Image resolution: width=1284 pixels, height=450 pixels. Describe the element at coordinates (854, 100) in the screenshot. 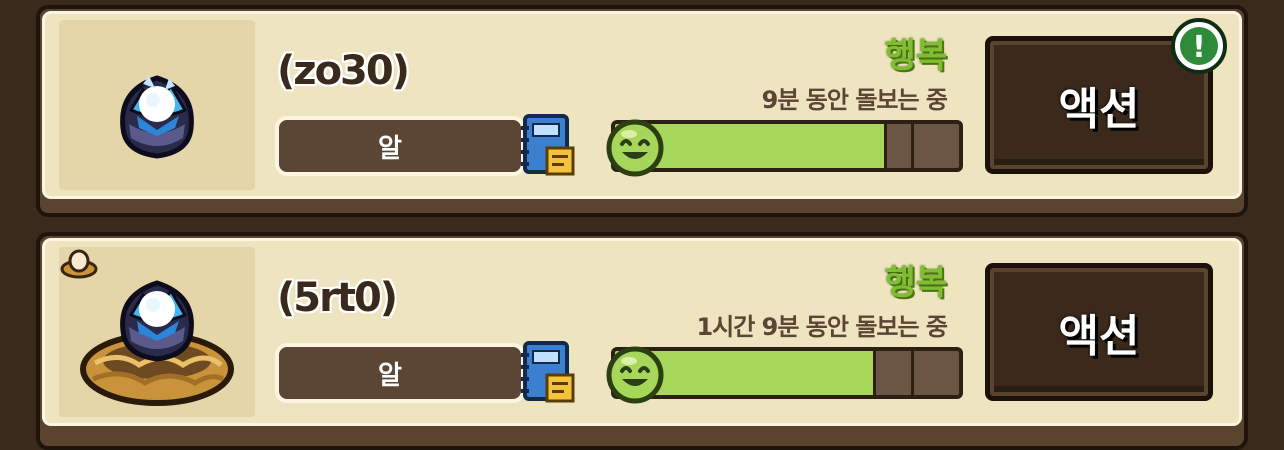

I see `care-time-text: 9분 동안 돌보는 중` at that location.